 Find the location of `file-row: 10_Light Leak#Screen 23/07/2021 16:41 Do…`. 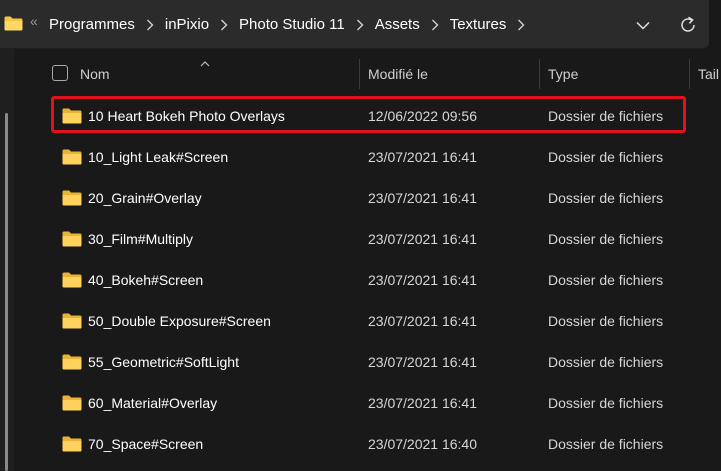

file-row: 10_Light Leak#Screen 23/07/2021 16:41 Do… is located at coordinates (367, 157).